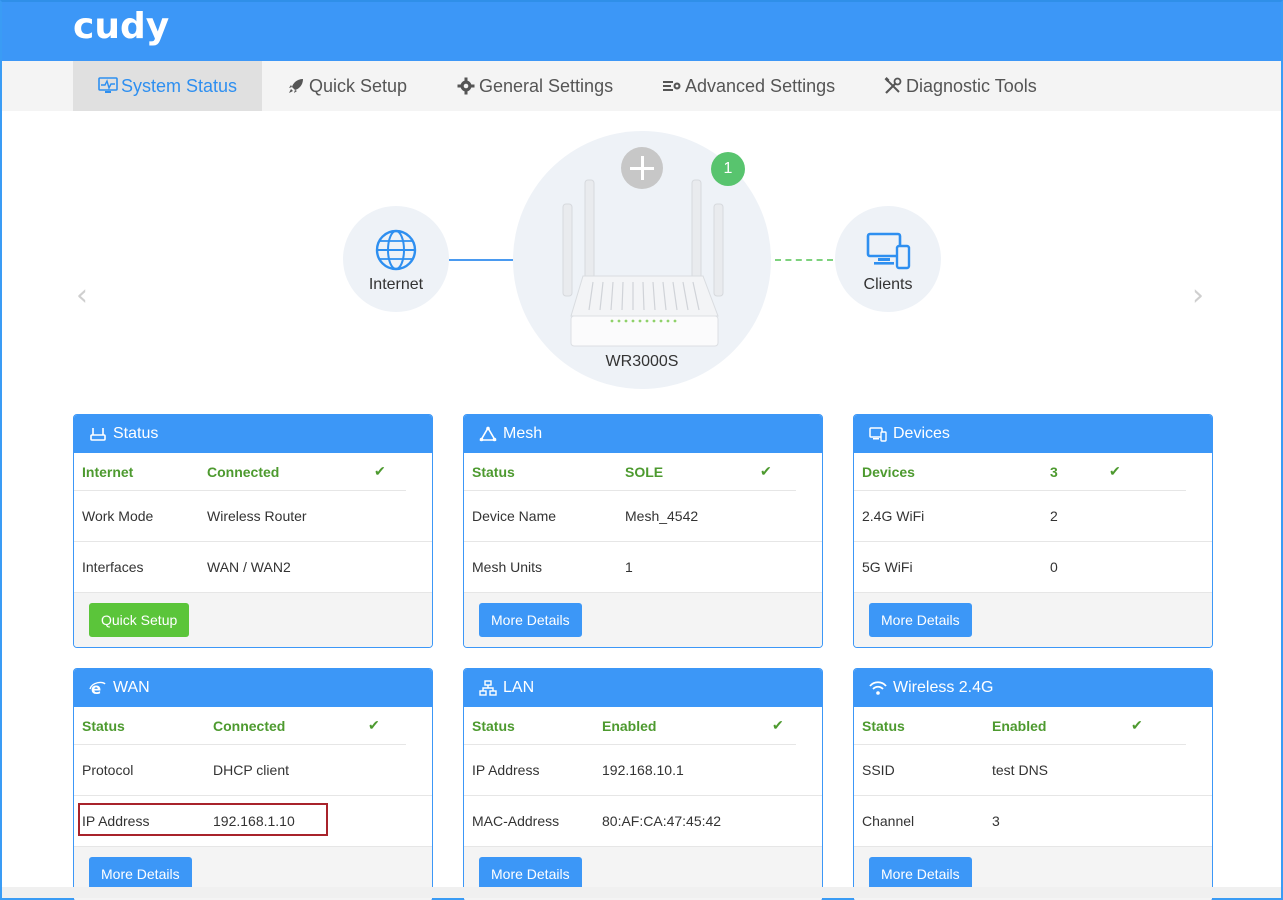  Describe the element at coordinates (643, 516) in the screenshot. I see `table-row: Device Name Mesh_4542` at that location.